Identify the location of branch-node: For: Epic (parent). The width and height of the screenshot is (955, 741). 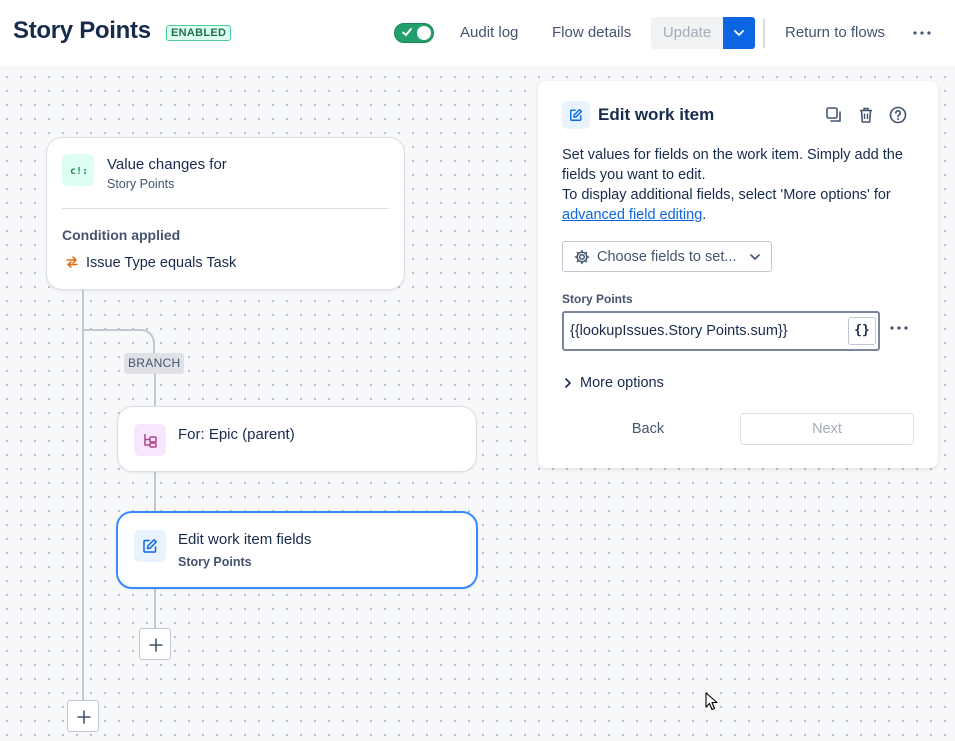
(297, 439).